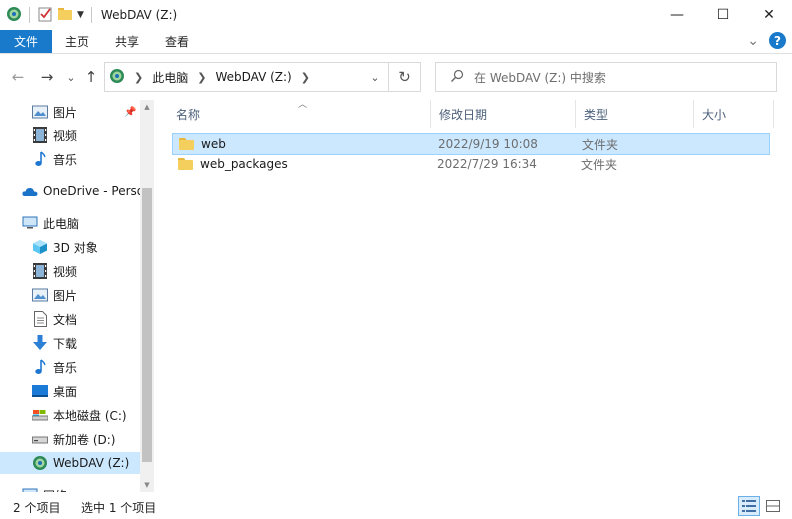 Image resolution: width=792 pixels, height=519 pixels. I want to click on nav-item-label: 3D 对象, so click(75, 247).